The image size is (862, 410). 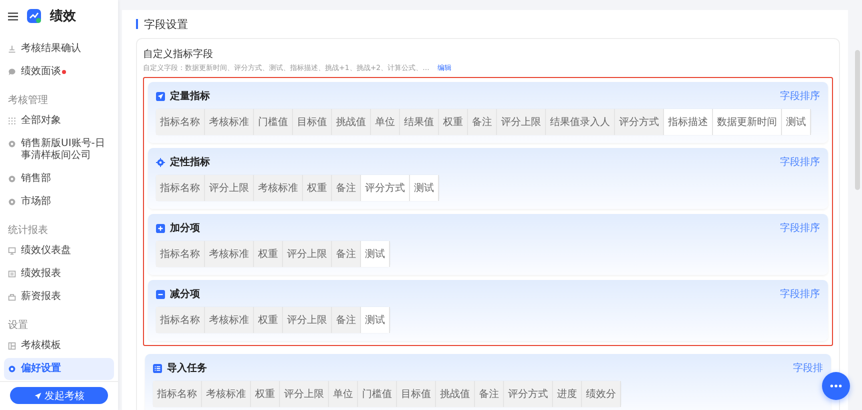 I want to click on sidebar-item: 绩效仪表盘, so click(x=59, y=251).